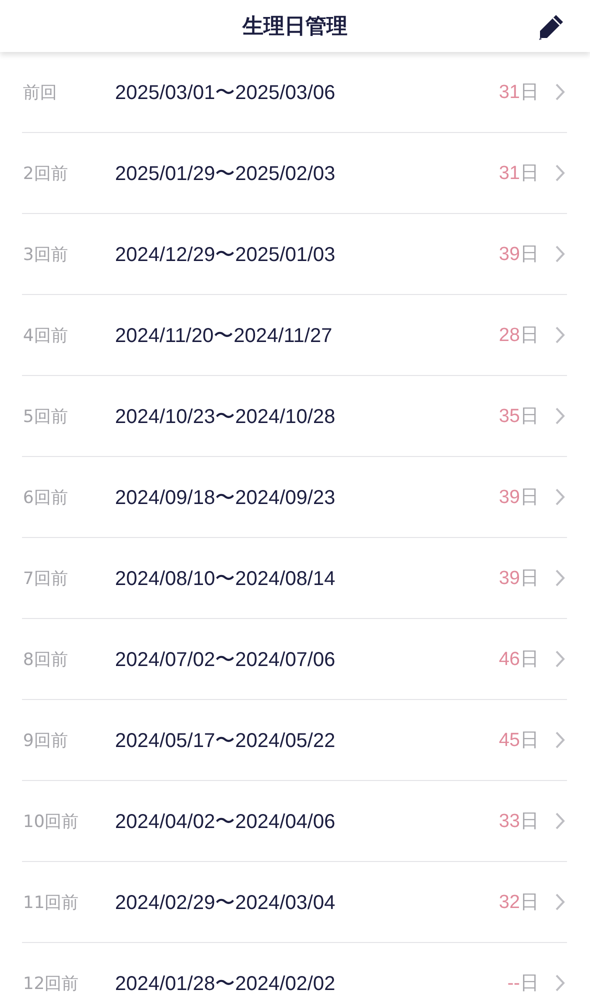 Image resolution: width=590 pixels, height=1000 pixels. What do you see at coordinates (45, 417) in the screenshot?
I see `period-label: 5回前` at bounding box center [45, 417].